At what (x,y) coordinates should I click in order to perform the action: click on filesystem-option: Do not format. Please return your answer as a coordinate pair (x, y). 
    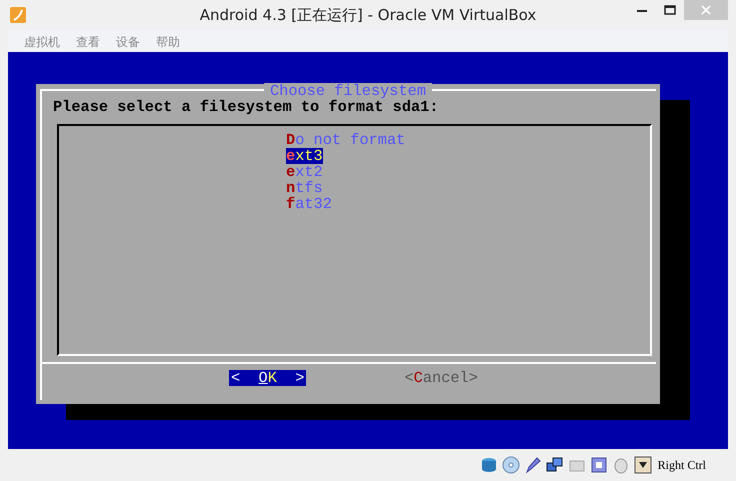
    Looking at the image, I should click on (346, 140).